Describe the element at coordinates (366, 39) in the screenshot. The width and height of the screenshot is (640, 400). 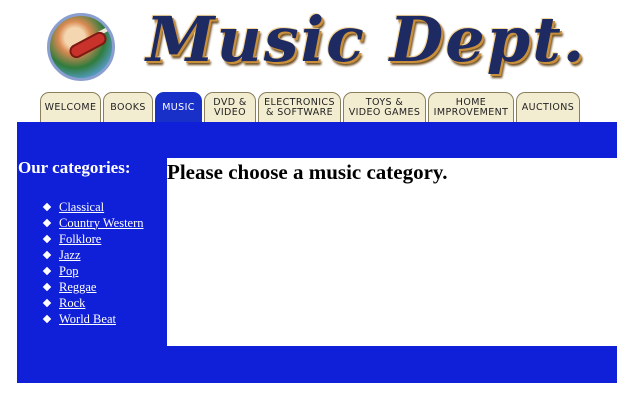
I see `page-title: Music Dept.` at that location.